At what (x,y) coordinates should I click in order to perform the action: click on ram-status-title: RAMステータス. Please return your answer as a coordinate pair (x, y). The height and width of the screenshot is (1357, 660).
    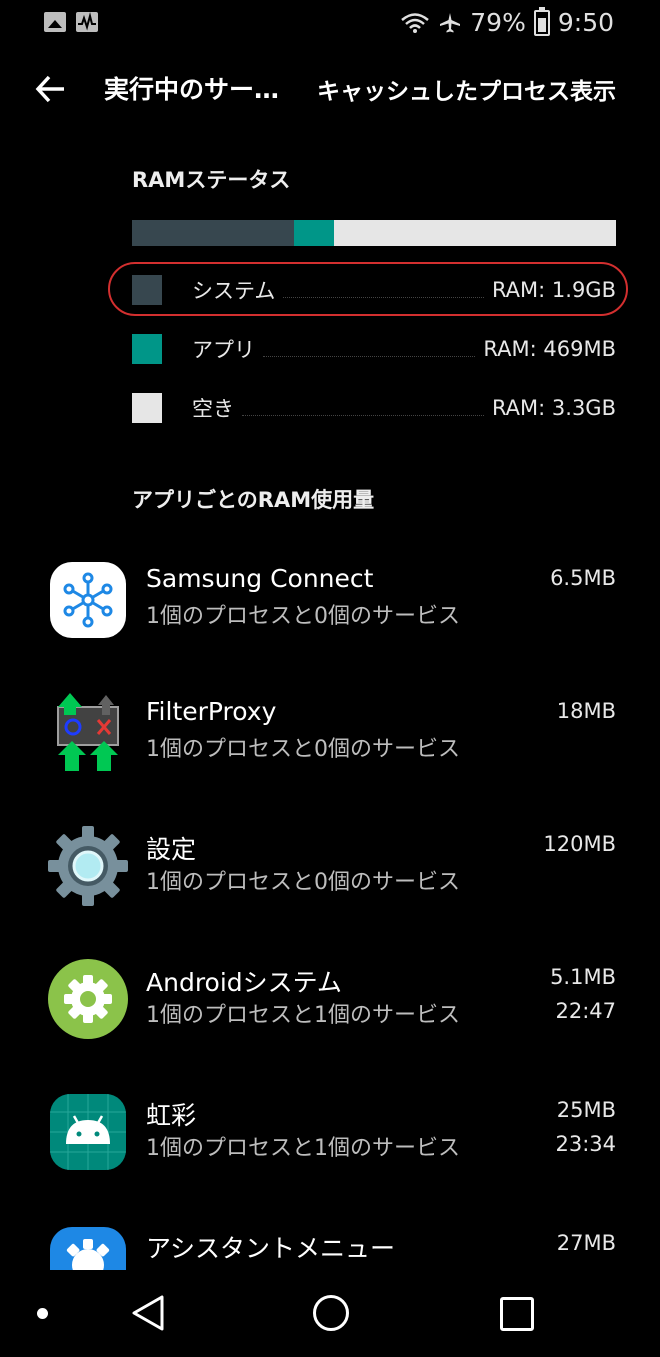
    Looking at the image, I should click on (211, 180).